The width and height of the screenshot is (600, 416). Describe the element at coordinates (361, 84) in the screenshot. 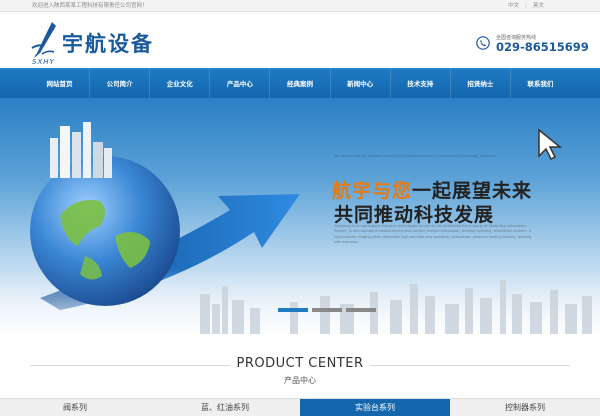

I see `nav-item-news: 新闻中心` at that location.